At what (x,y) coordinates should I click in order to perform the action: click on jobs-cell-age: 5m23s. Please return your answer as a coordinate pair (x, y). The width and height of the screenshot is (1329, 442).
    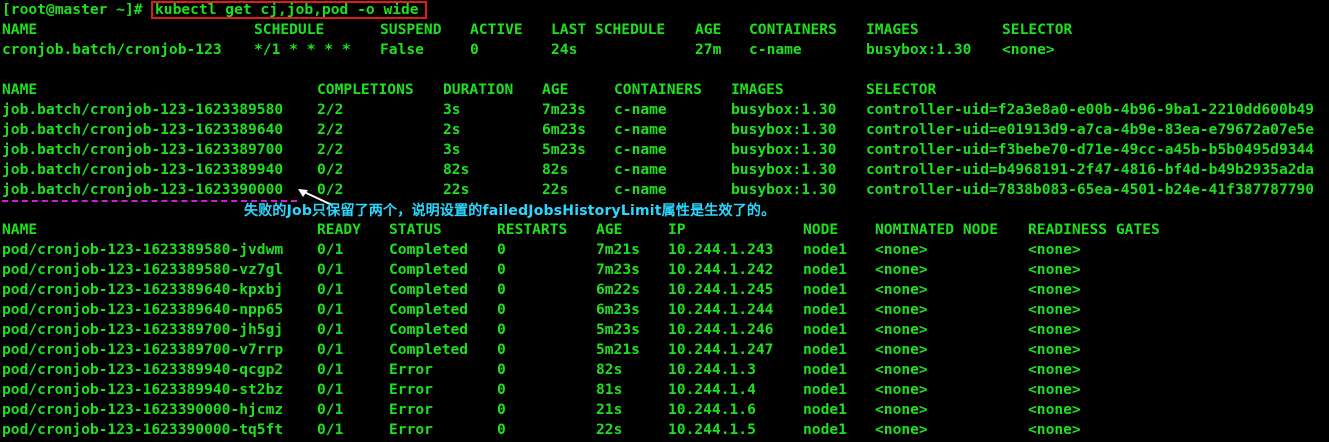
    Looking at the image, I should click on (564, 149).